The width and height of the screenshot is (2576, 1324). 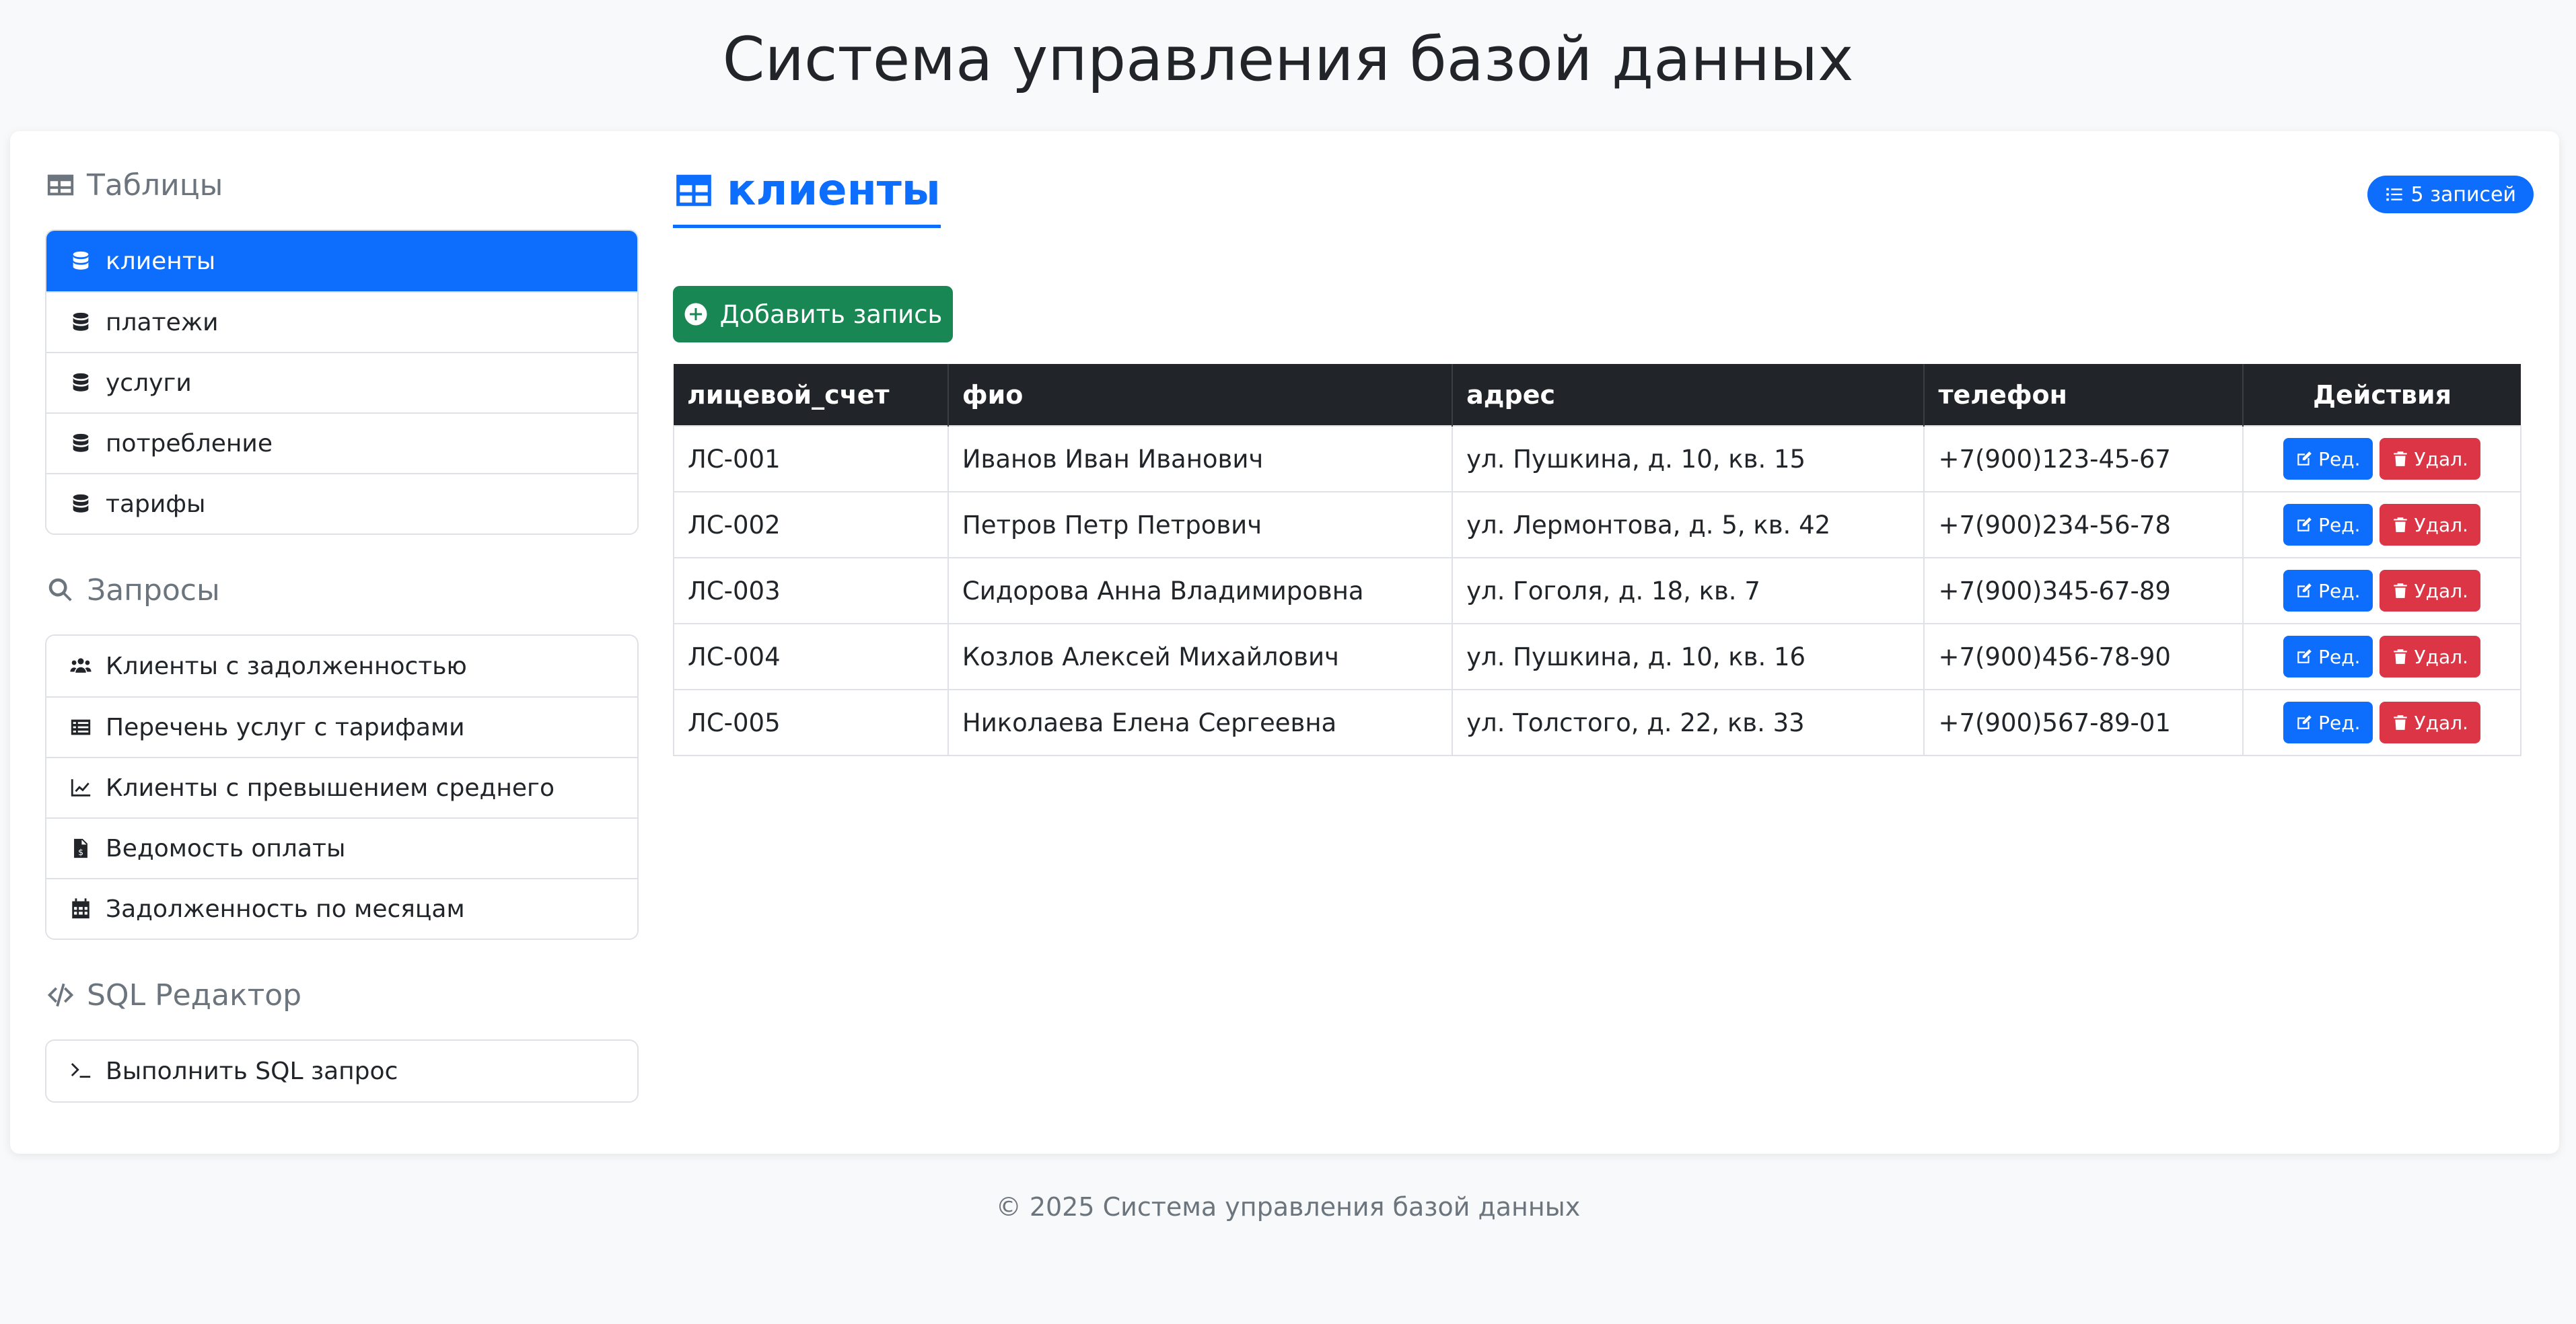 I want to click on table-cell: +7(900)345-67-89, so click(x=2083, y=590).